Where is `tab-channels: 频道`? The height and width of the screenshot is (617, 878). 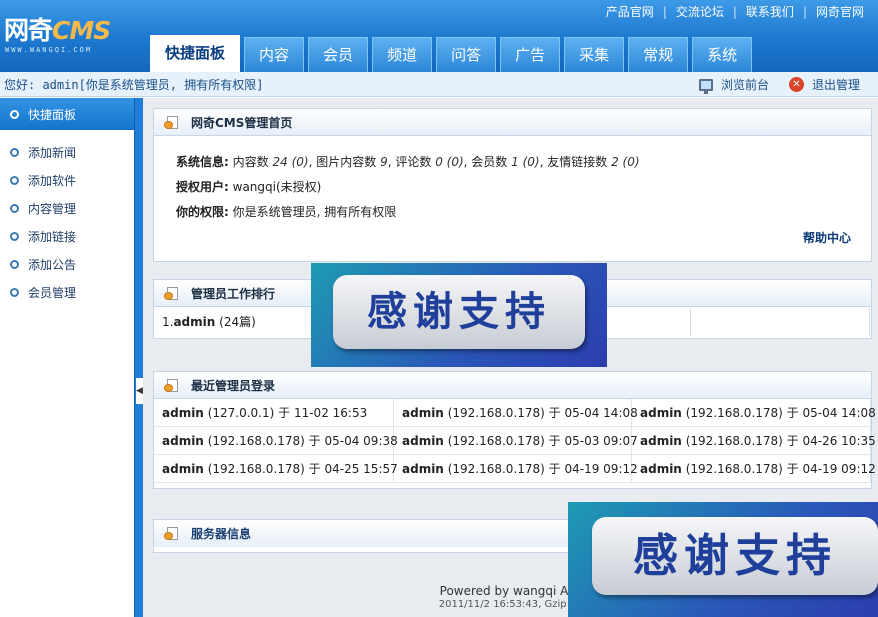 tab-channels: 频道 is located at coordinates (402, 54).